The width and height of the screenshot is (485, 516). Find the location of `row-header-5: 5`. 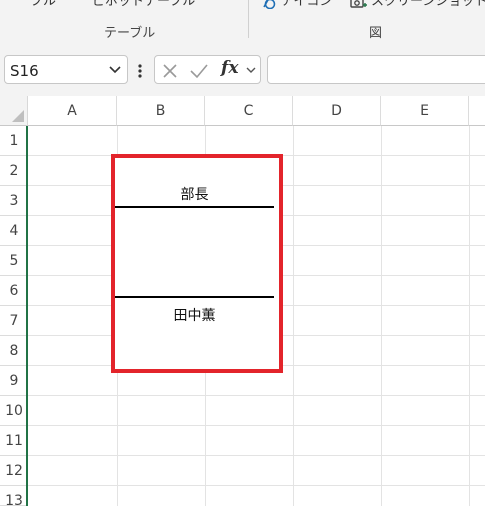

row-header-5: 5 is located at coordinates (14, 261).